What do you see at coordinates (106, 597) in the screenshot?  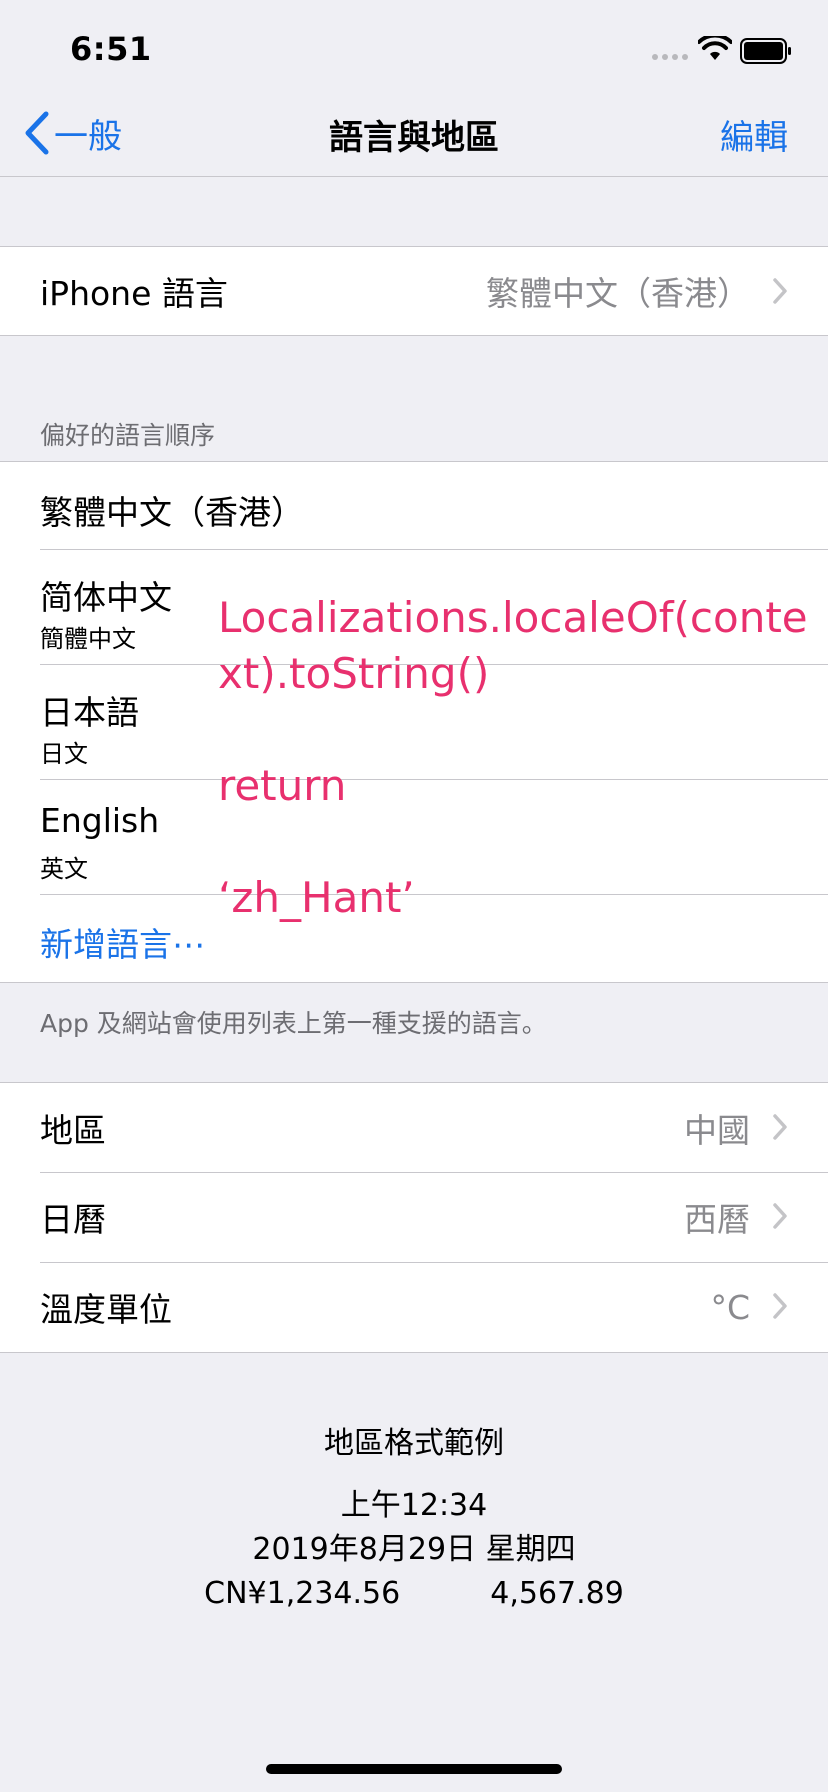 I see `language-name: 简体中文` at bounding box center [106, 597].